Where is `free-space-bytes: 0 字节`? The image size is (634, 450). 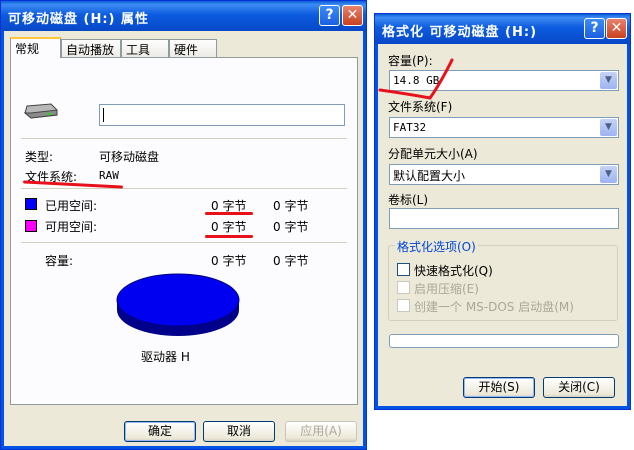
free-space-bytes: 0 字节 is located at coordinates (229, 227).